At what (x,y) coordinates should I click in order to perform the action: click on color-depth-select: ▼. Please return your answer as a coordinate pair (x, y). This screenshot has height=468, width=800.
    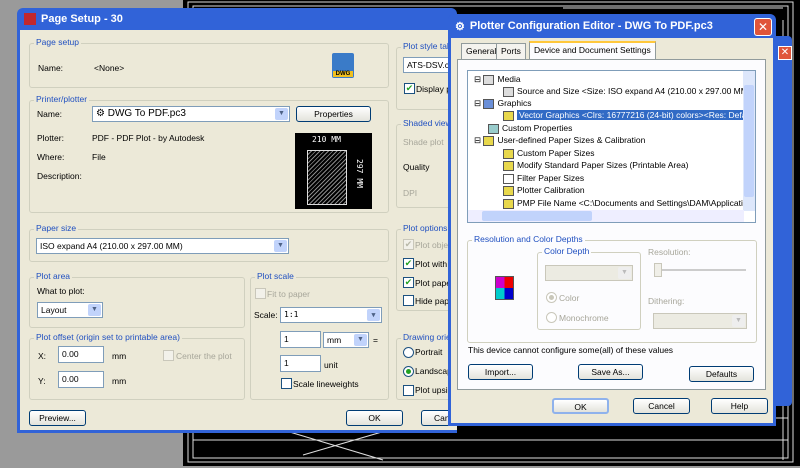
    Looking at the image, I should click on (589, 273).